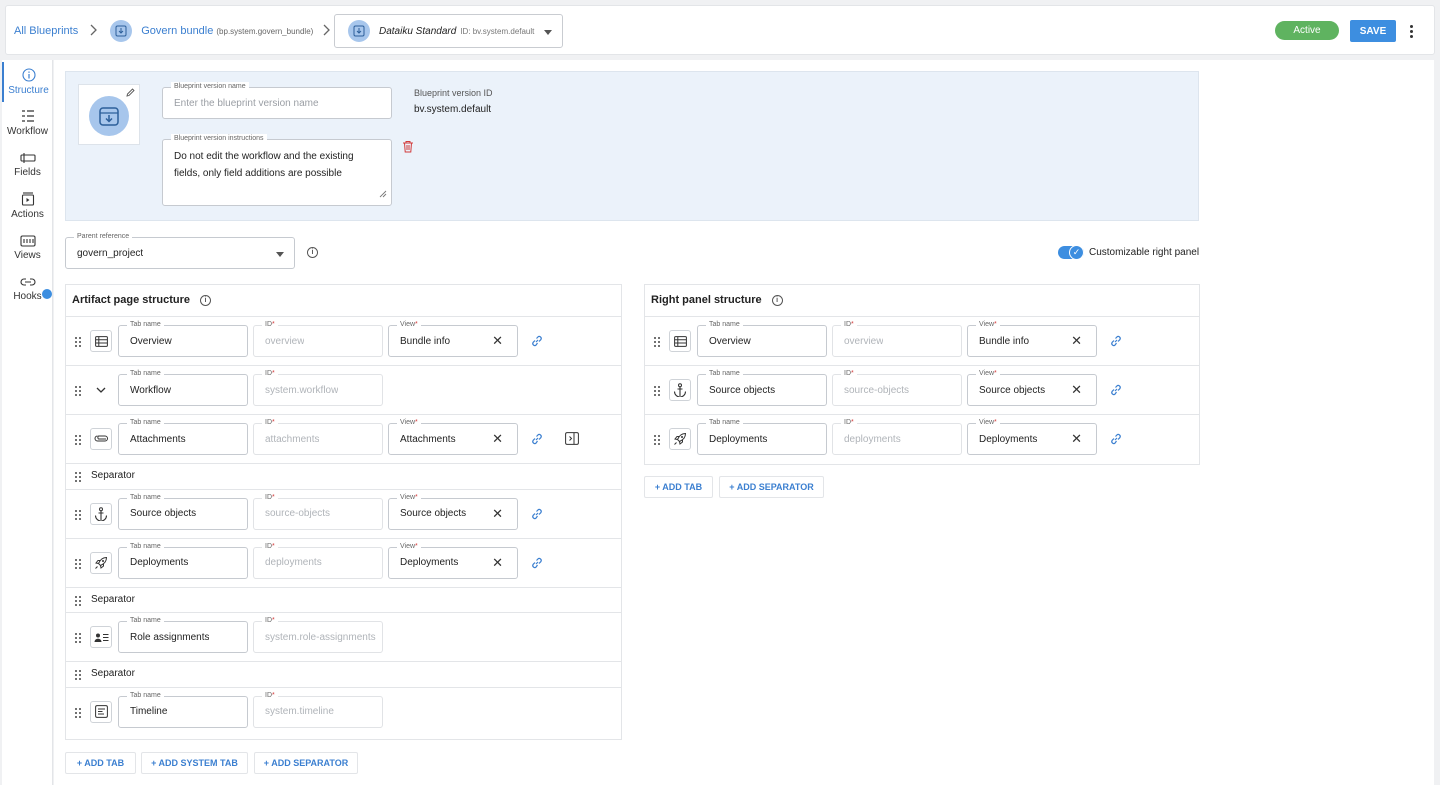 This screenshot has height=785, width=1440. I want to click on tab-name-field: Tab name Timeline, so click(183, 709).